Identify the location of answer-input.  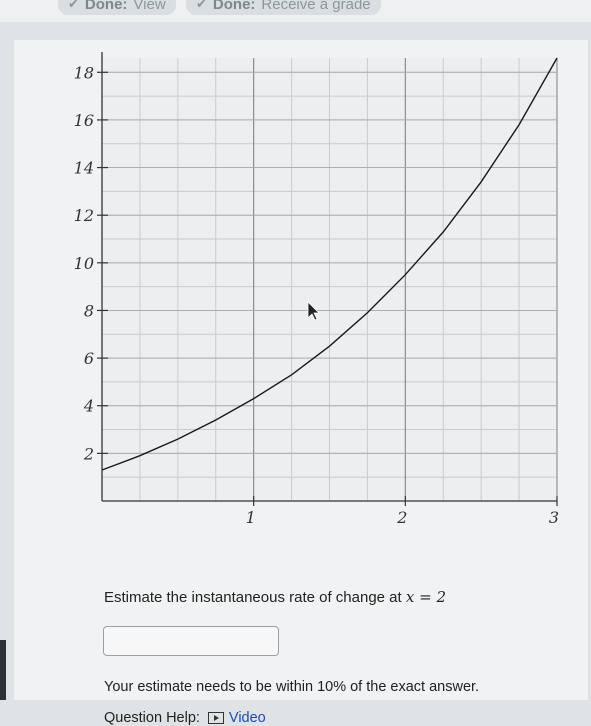
(191, 641).